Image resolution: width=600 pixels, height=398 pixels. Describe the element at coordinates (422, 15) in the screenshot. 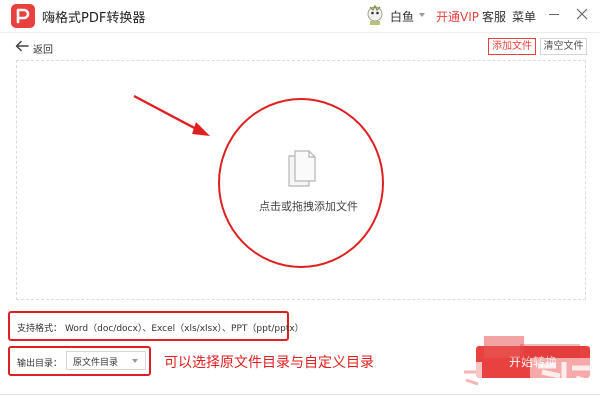

I see `user-menu-caret-icon` at that location.